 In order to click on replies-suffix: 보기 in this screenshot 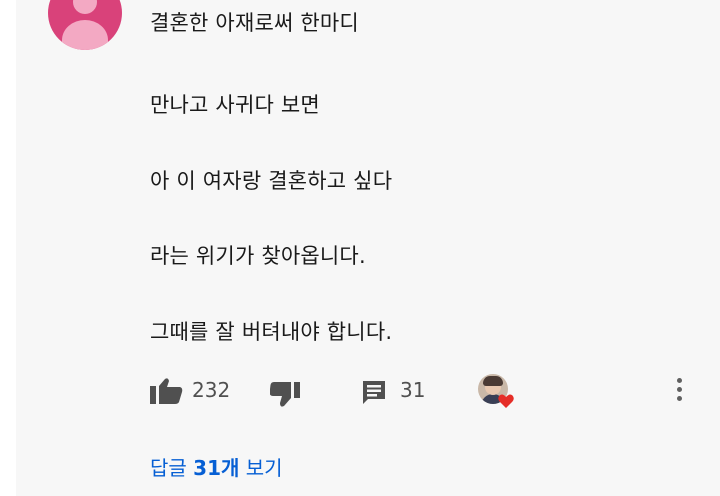, I will do `click(261, 468)`.